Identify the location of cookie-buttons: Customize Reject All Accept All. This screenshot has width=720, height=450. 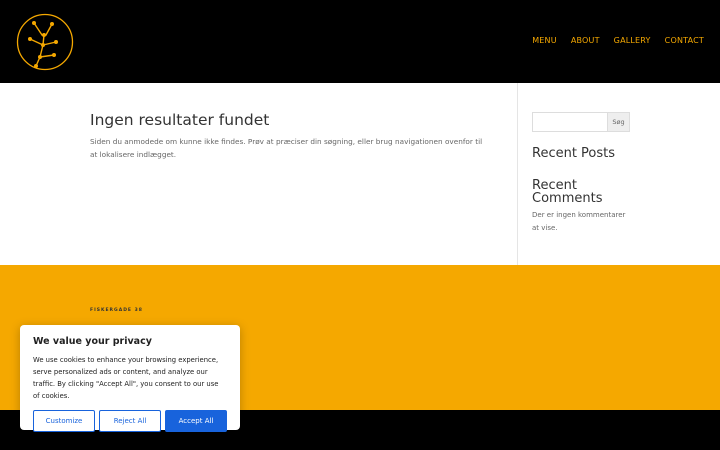
(130, 421).